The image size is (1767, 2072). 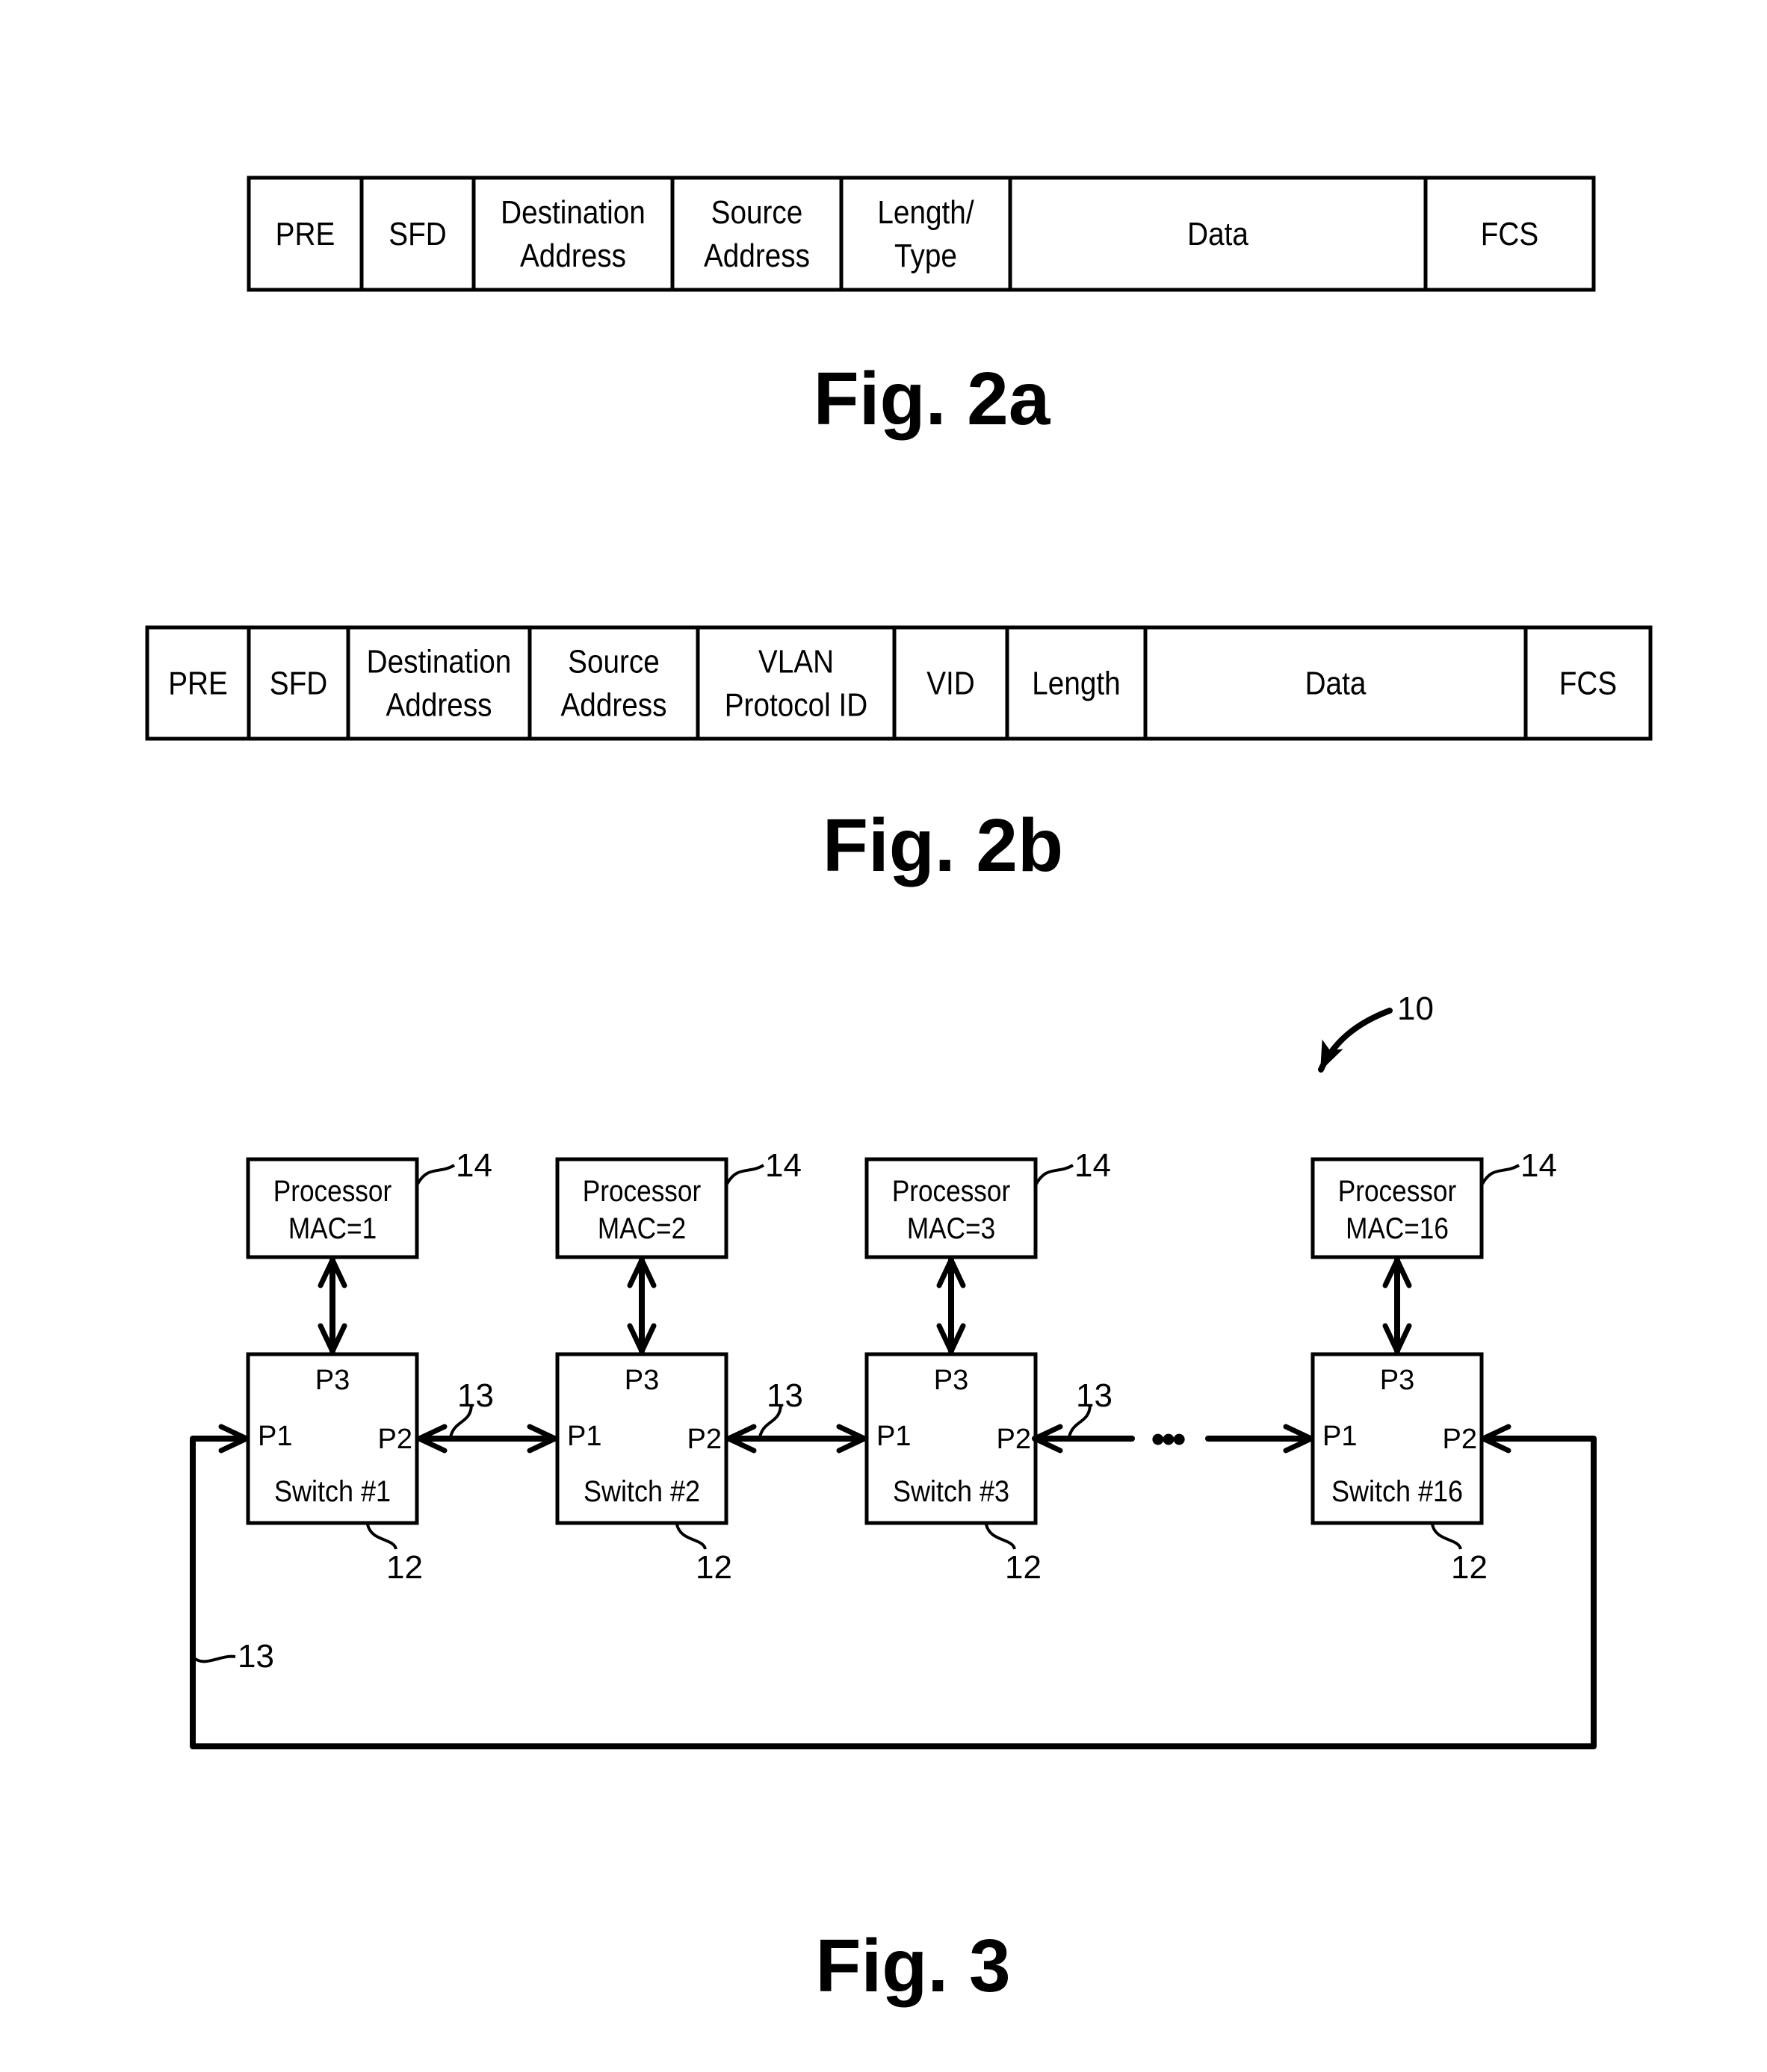 What do you see at coordinates (1433, 1366) in the screenshot?
I see `network-node: Processor MAC=16 14 P3 P1 P2 Switch #16 12` at bounding box center [1433, 1366].